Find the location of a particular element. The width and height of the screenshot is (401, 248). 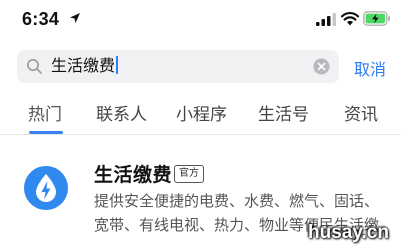

text-caret is located at coordinates (117, 65).